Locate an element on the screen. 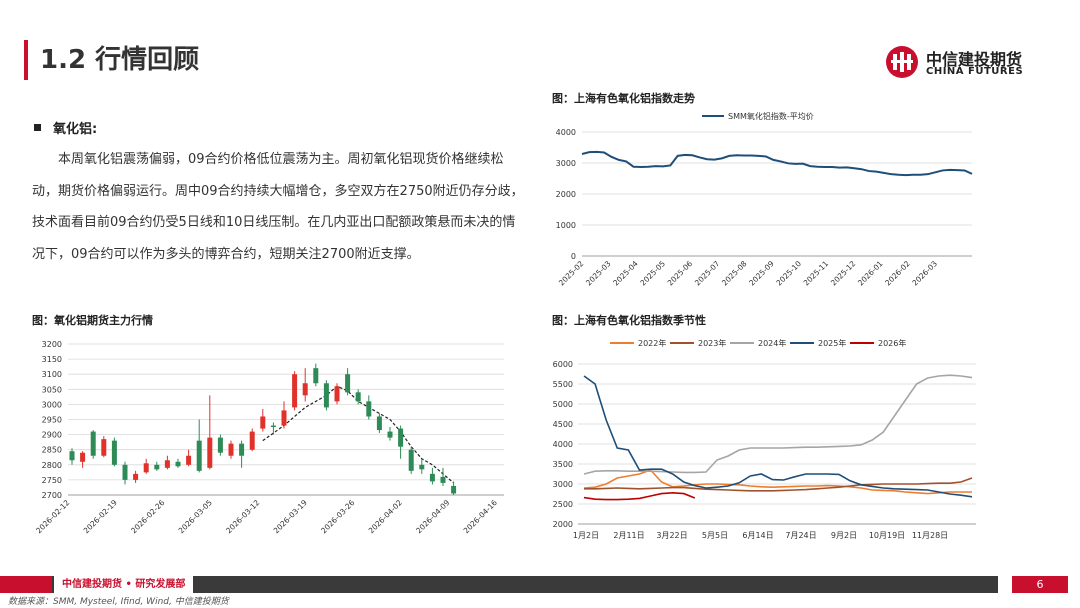  x-tick-label: 2025-07 is located at coordinates (707, 273).